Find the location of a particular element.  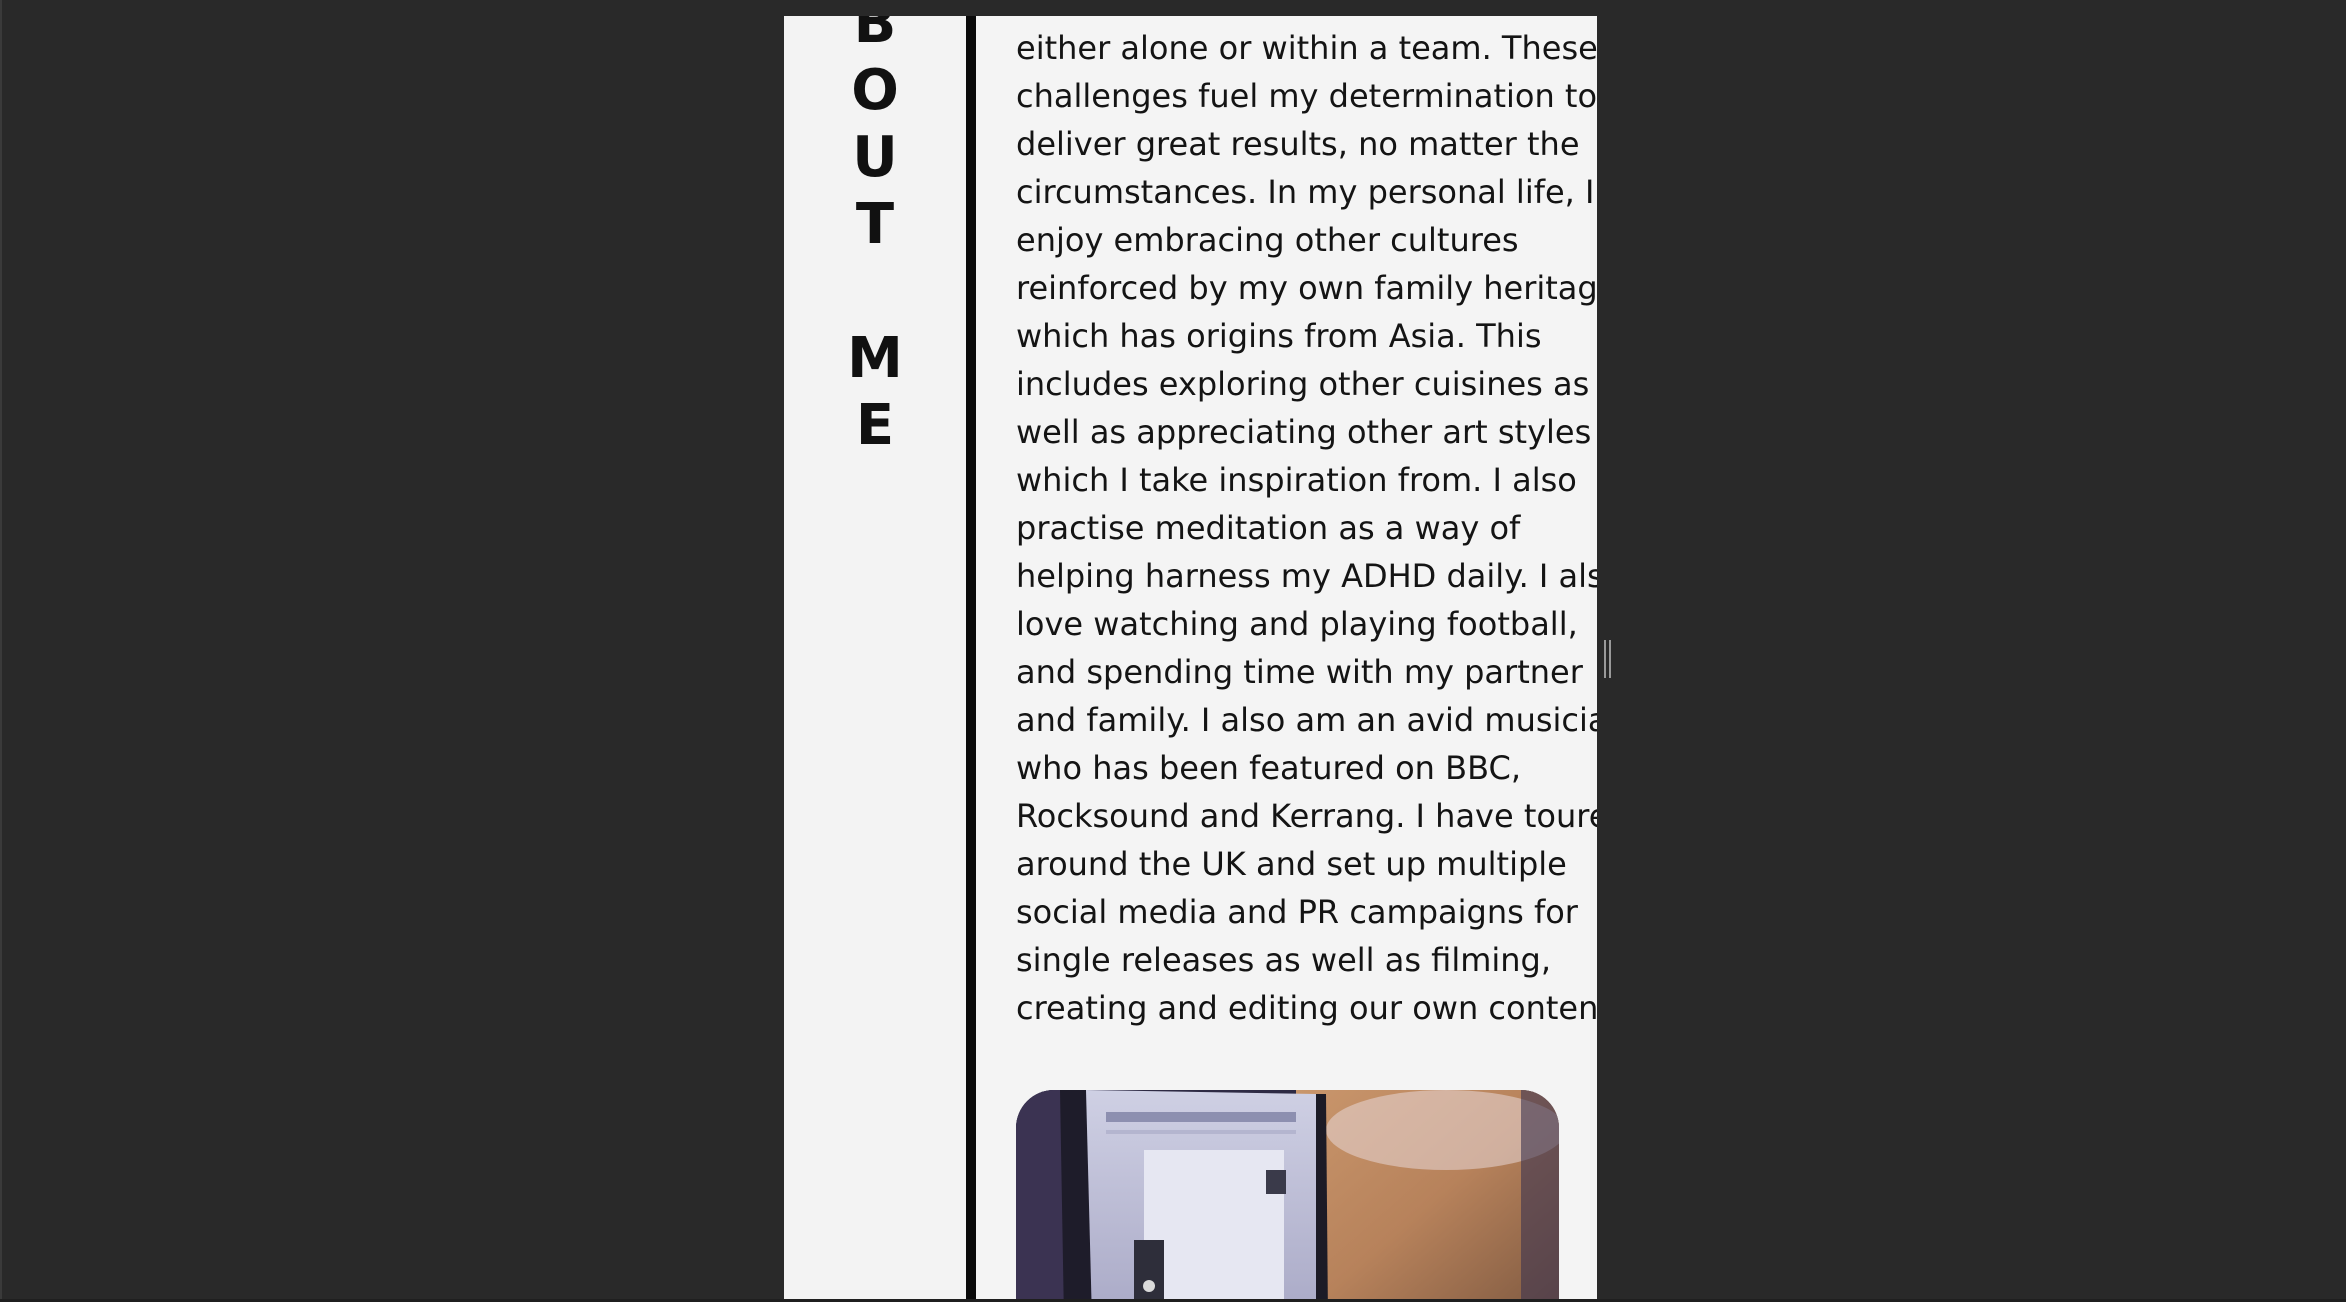

resize-grip-icon is located at coordinates (1609, 659).